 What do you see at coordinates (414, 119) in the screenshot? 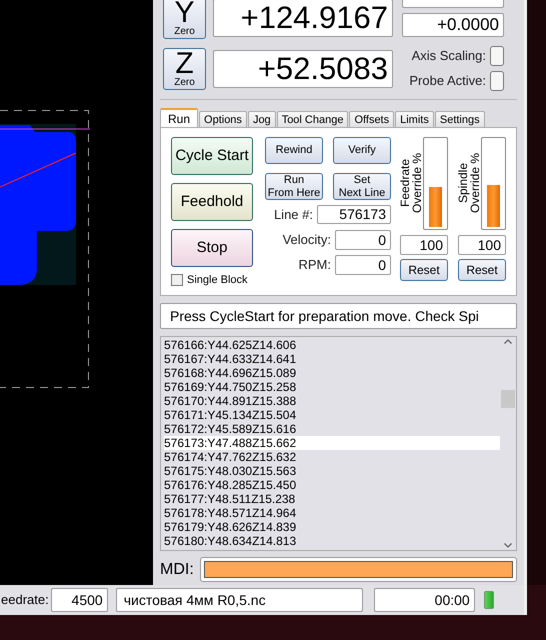
I see `tab: Limits` at bounding box center [414, 119].